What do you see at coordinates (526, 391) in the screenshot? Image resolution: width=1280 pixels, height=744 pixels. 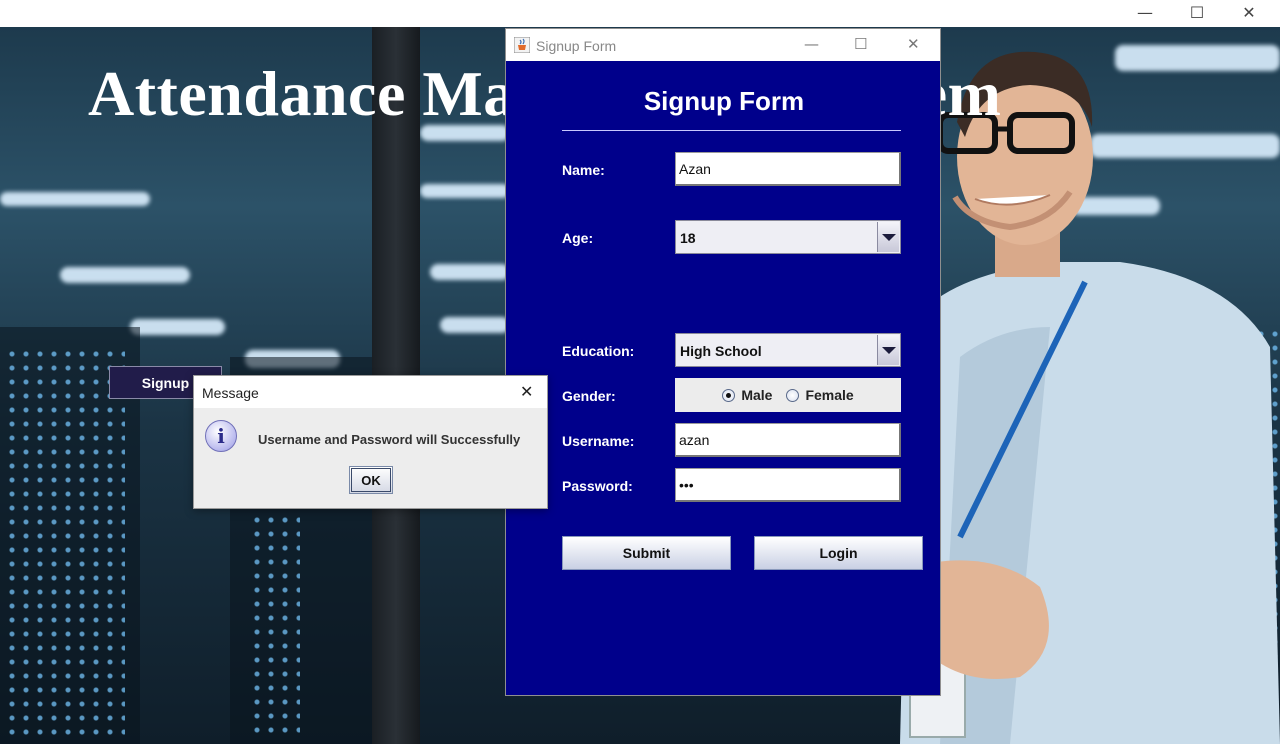 I see `dialog-close-button: ✕` at bounding box center [526, 391].